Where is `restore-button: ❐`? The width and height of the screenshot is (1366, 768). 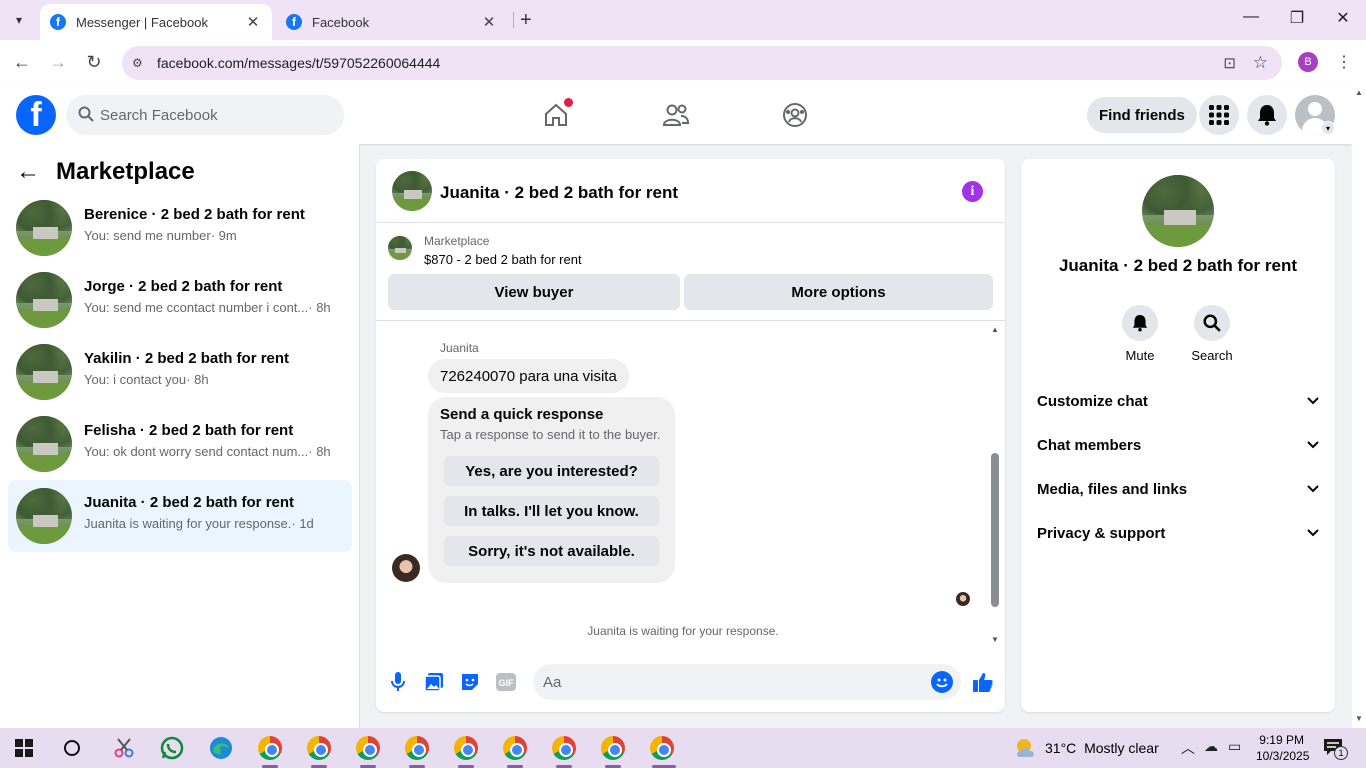 restore-button: ❐ is located at coordinates (1297, 18).